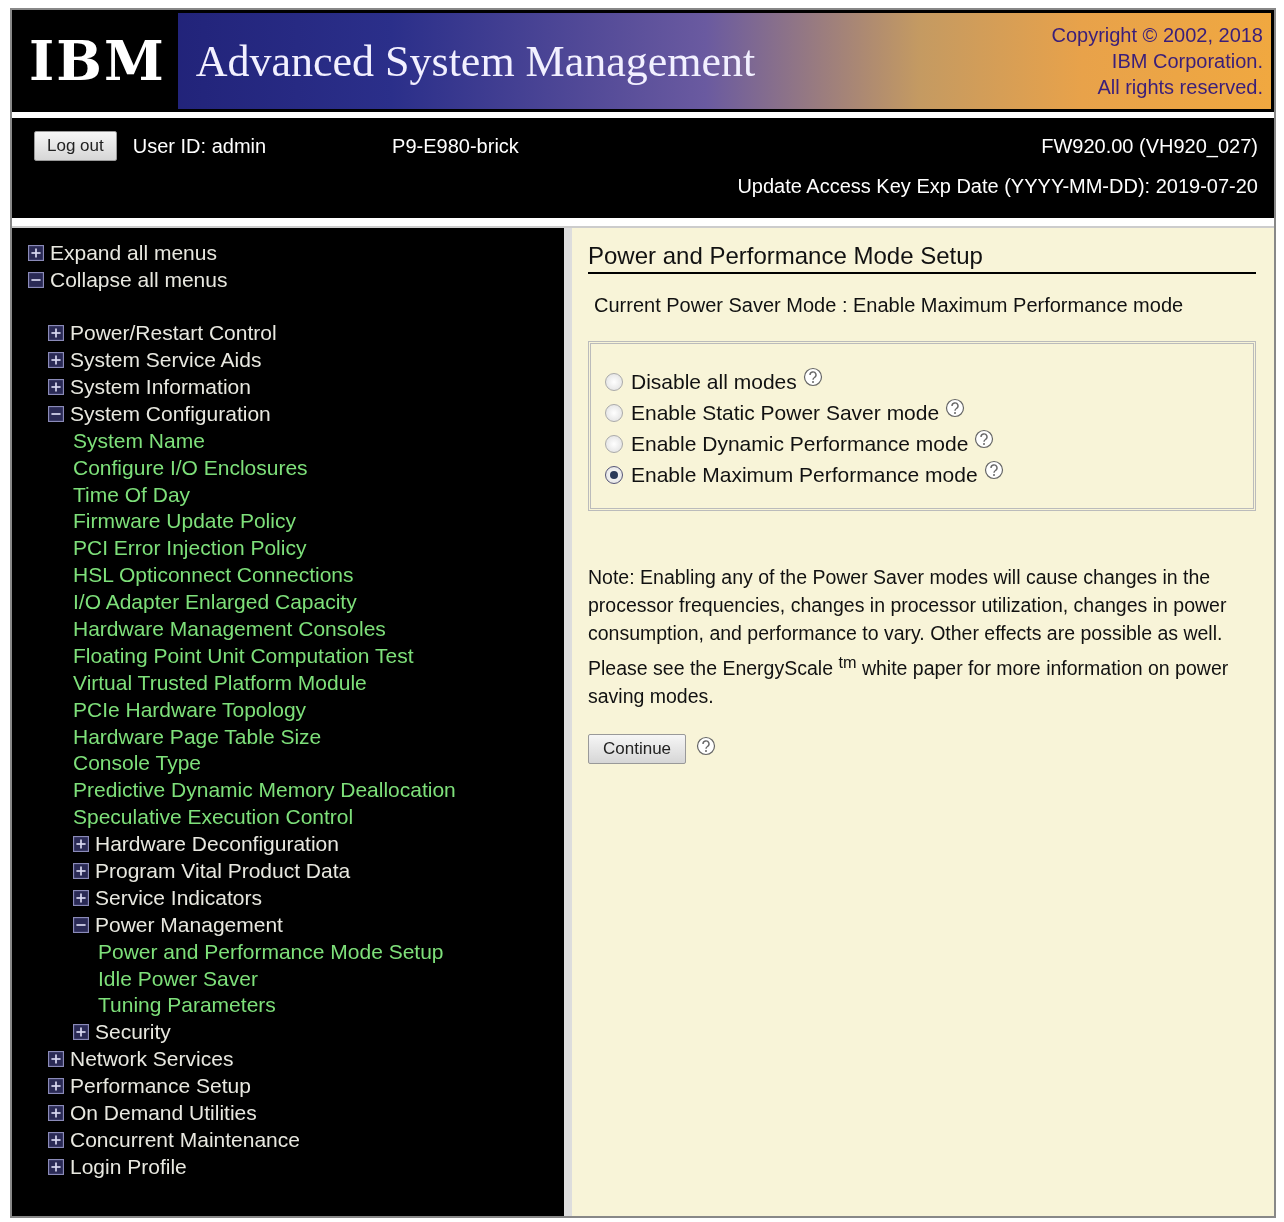 The image size is (1284, 1222). Describe the element at coordinates (139, 440) in the screenshot. I see `menu-link: System Name` at that location.